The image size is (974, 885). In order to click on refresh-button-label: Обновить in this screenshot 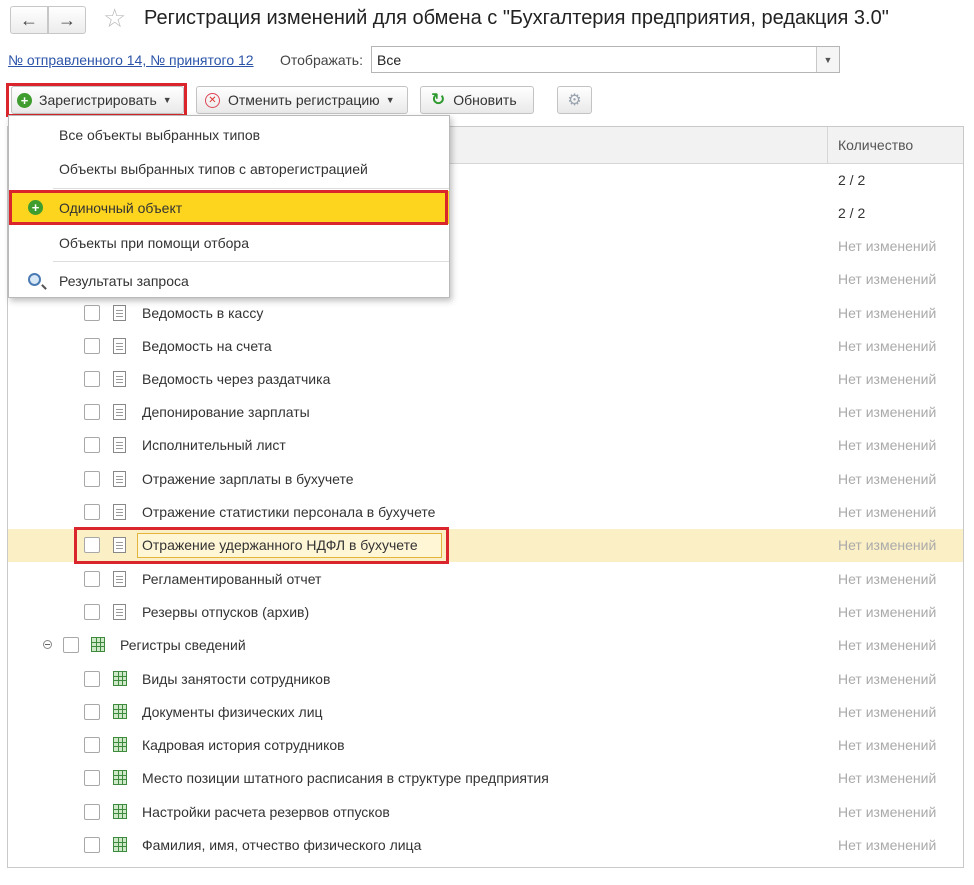, I will do `click(485, 100)`.